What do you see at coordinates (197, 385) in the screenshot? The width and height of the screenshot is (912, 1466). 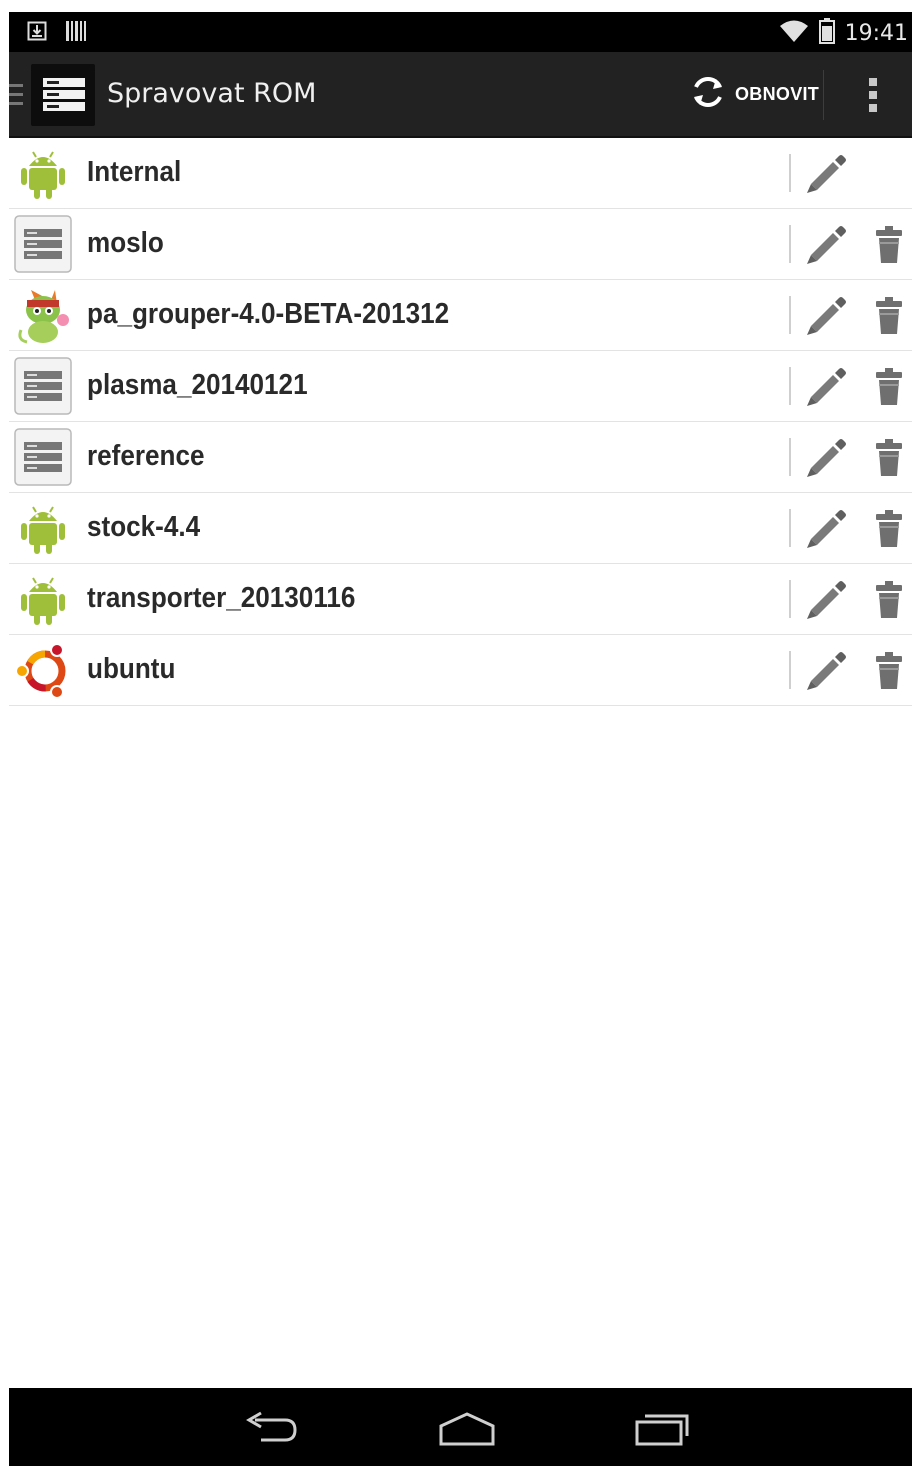 I see `rom-name: plasma_20140121` at bounding box center [197, 385].